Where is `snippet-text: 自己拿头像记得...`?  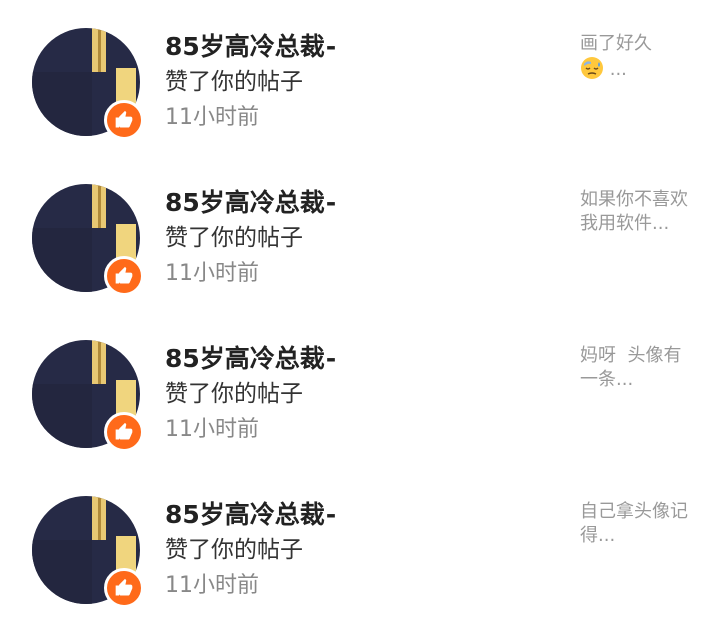 snippet-text: 自己拿头像记得... is located at coordinates (634, 523).